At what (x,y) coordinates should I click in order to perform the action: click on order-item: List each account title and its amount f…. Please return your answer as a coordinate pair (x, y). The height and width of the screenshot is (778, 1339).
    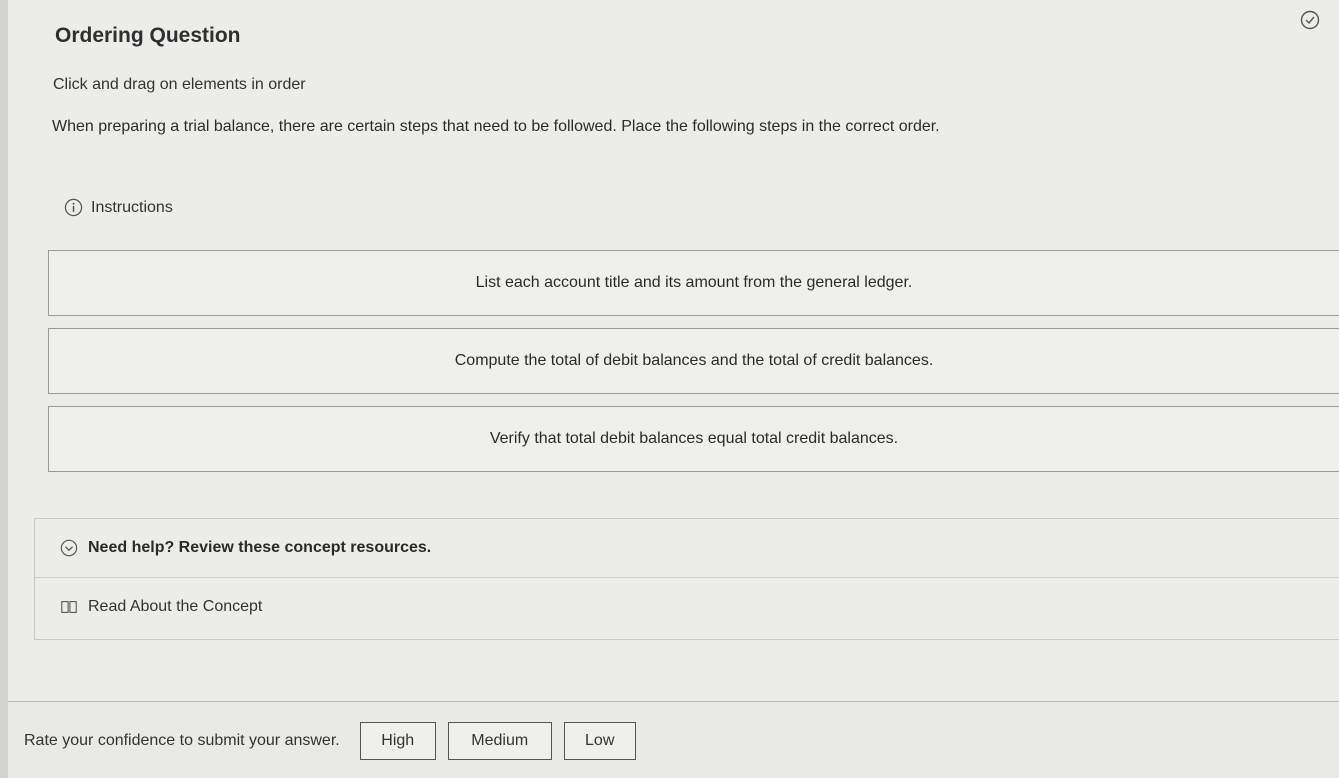
    Looking at the image, I should click on (693, 283).